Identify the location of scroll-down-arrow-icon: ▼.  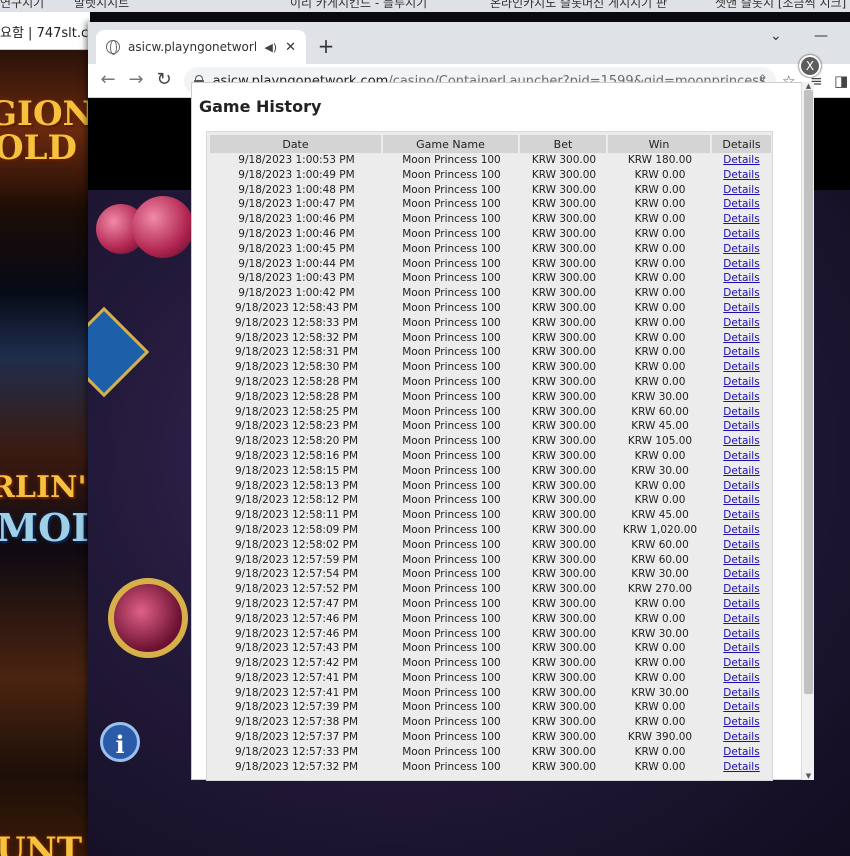
(808, 776).